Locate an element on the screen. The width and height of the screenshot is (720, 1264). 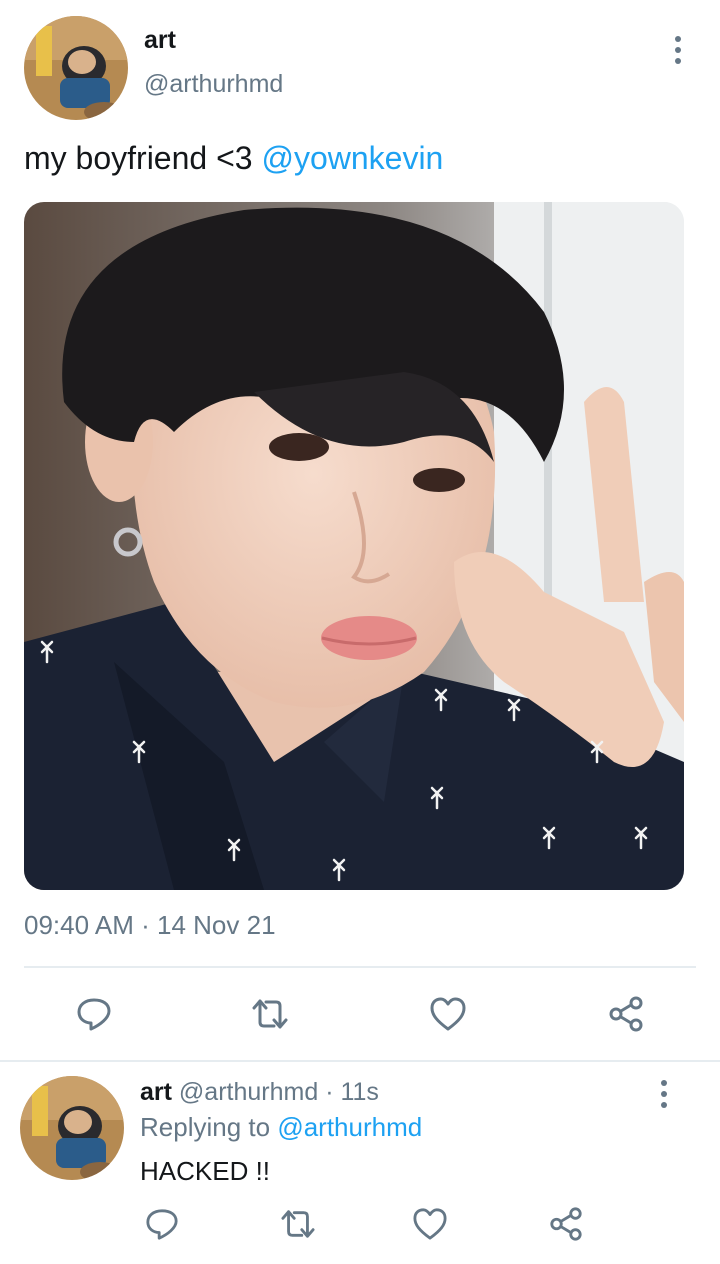
reply-share-icon is located at coordinates (566, 1224).